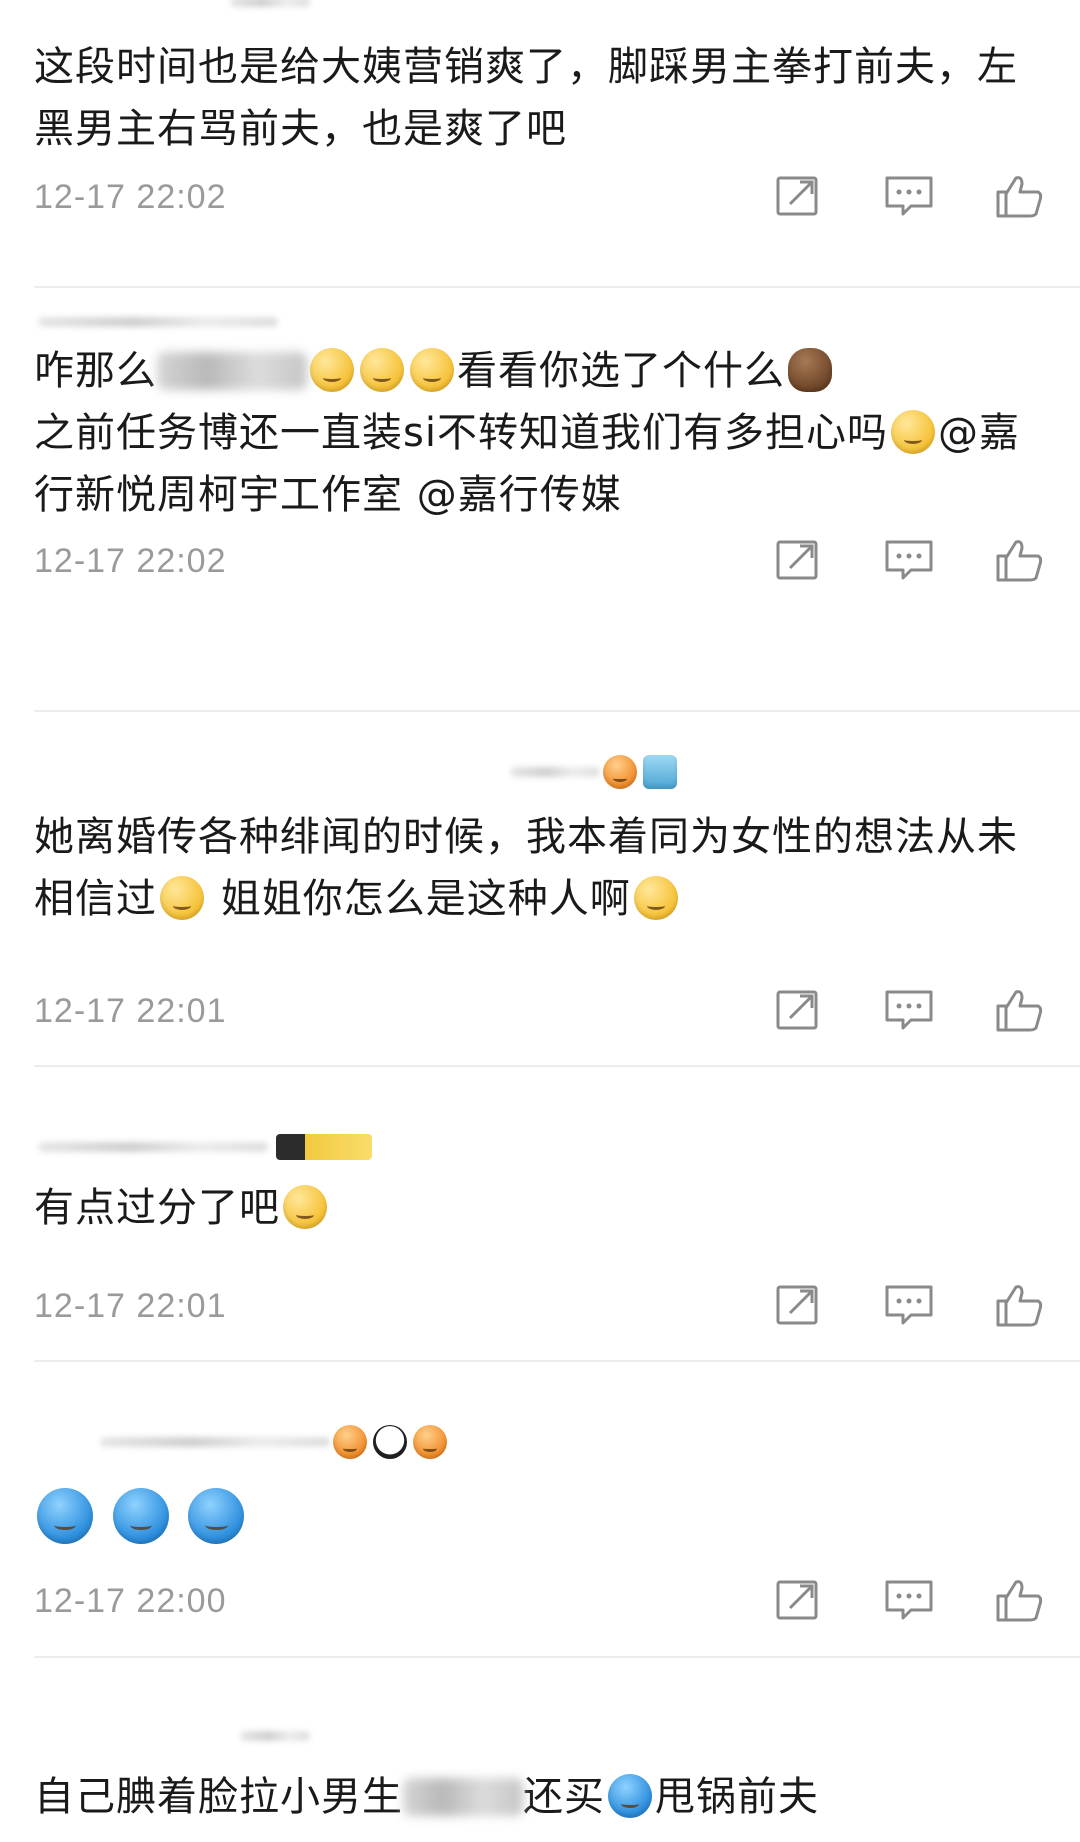 This screenshot has height=1842, width=1080. Describe the element at coordinates (810, 370) in the screenshot. I see `poop-emoji-icon` at that location.